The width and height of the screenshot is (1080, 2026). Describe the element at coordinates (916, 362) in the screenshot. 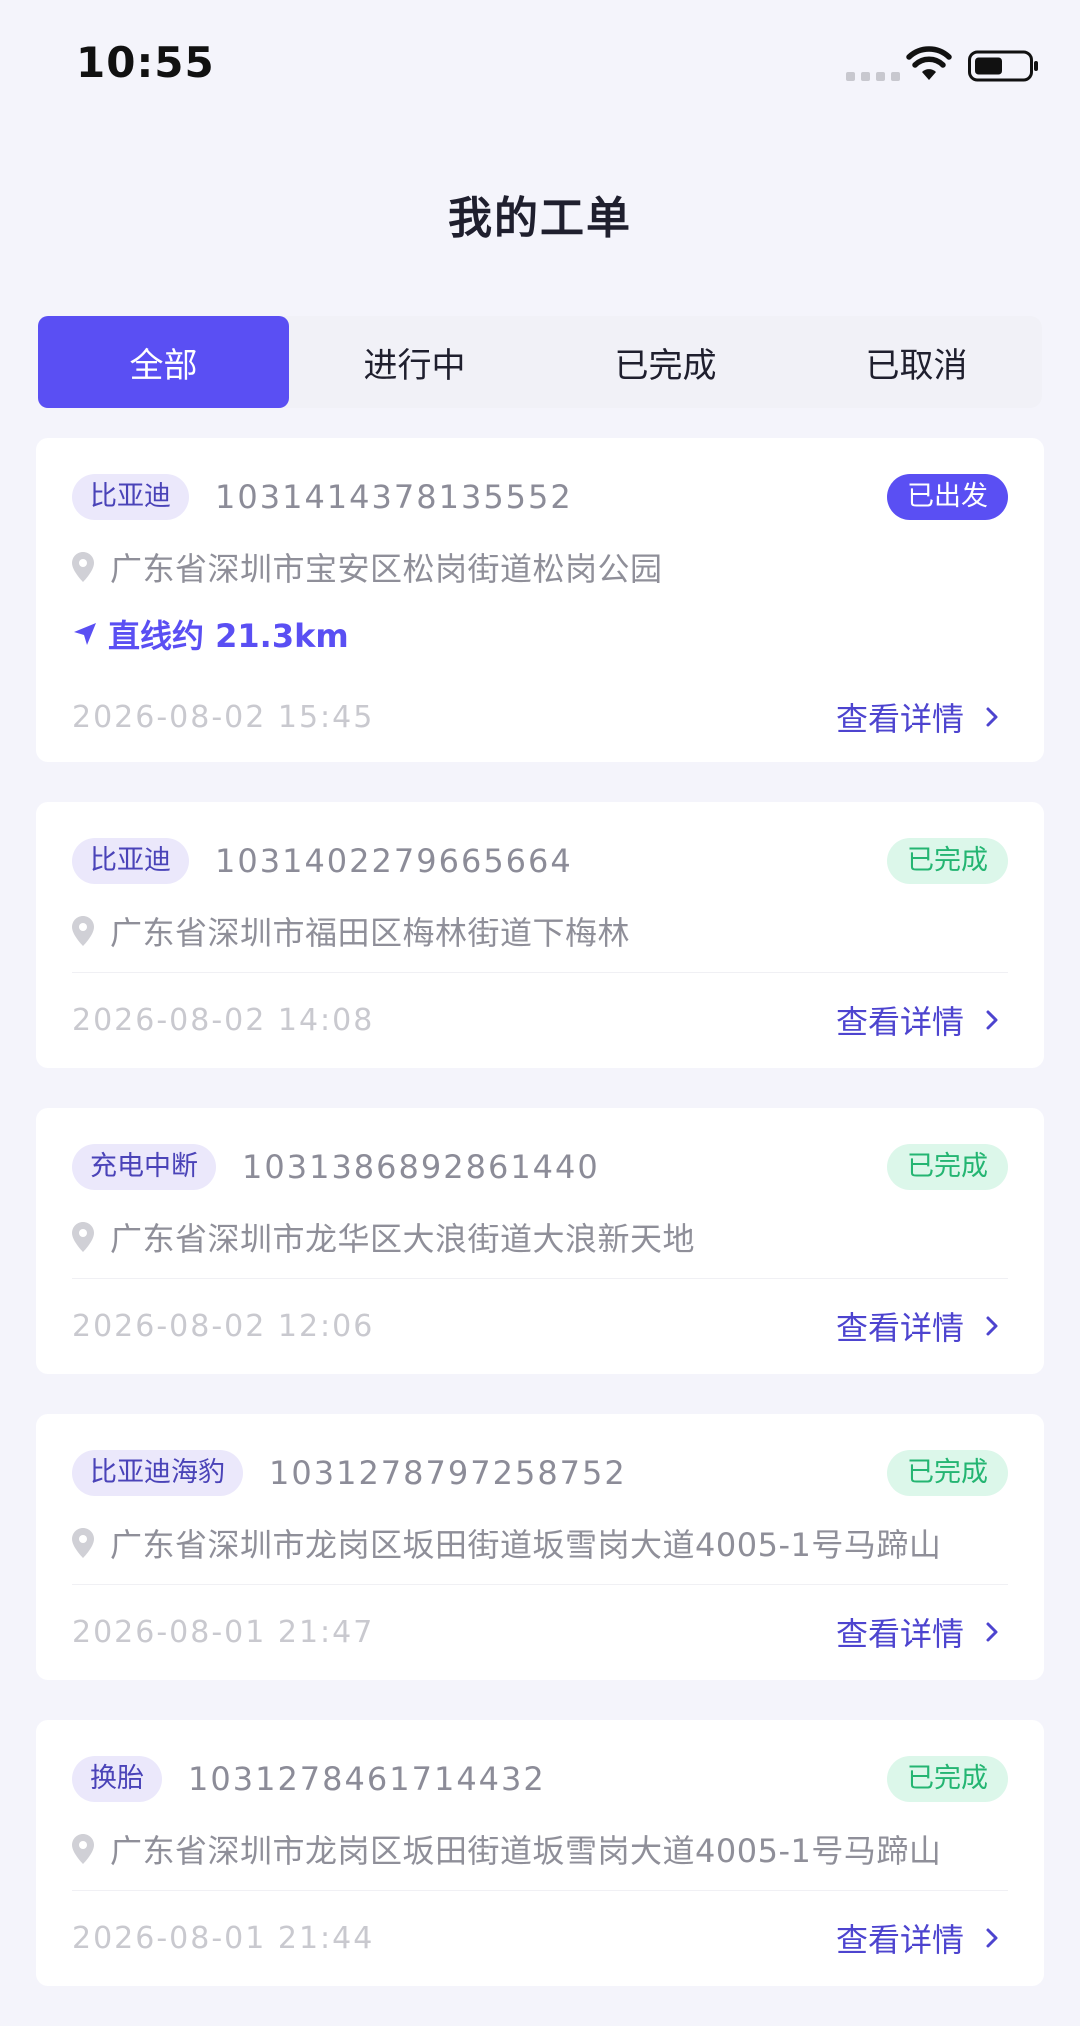

I see `tab-cancelled: 已取消` at that location.